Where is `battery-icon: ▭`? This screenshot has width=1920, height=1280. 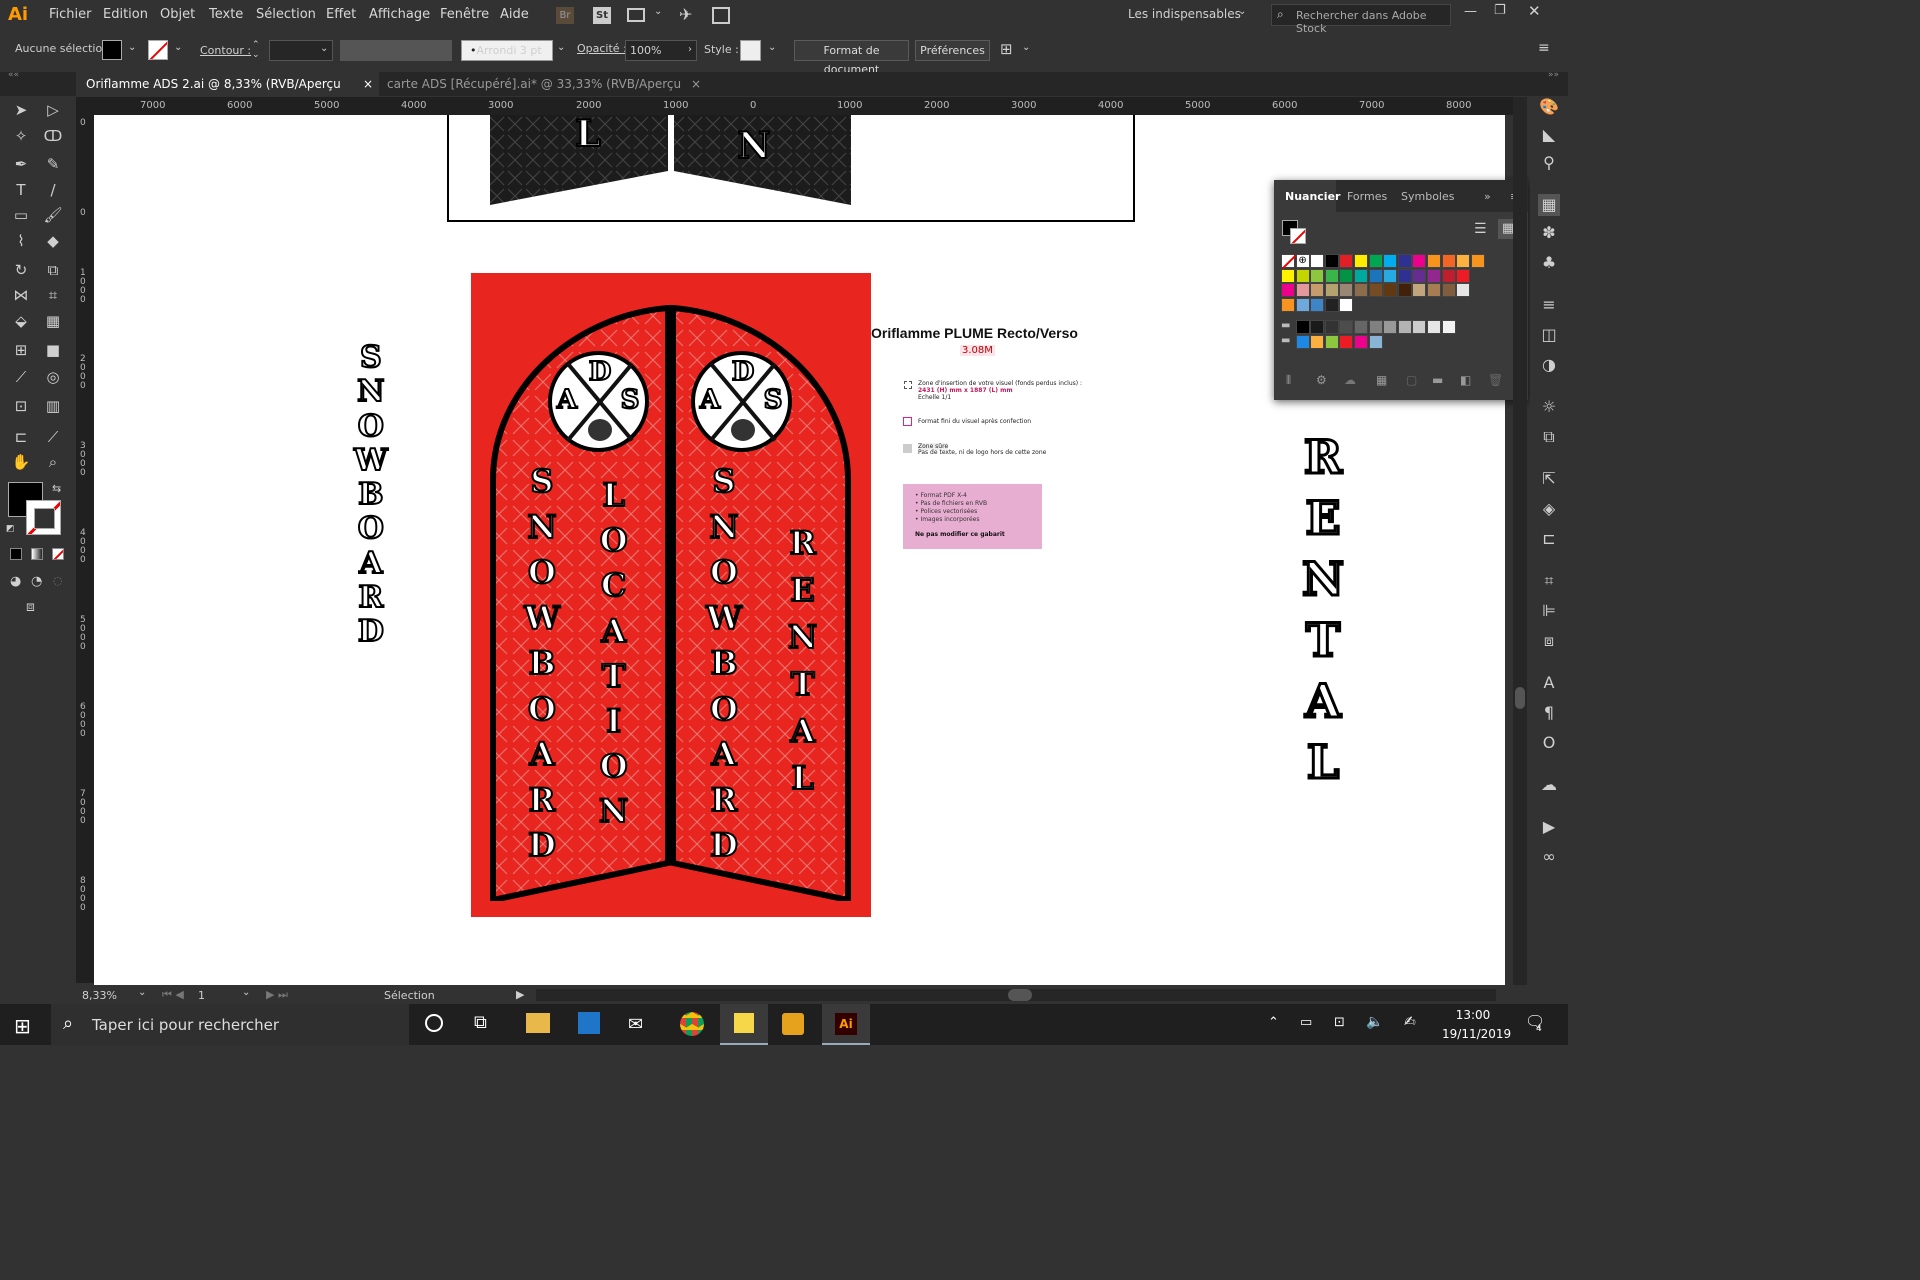 battery-icon: ▭ is located at coordinates (1306, 1022).